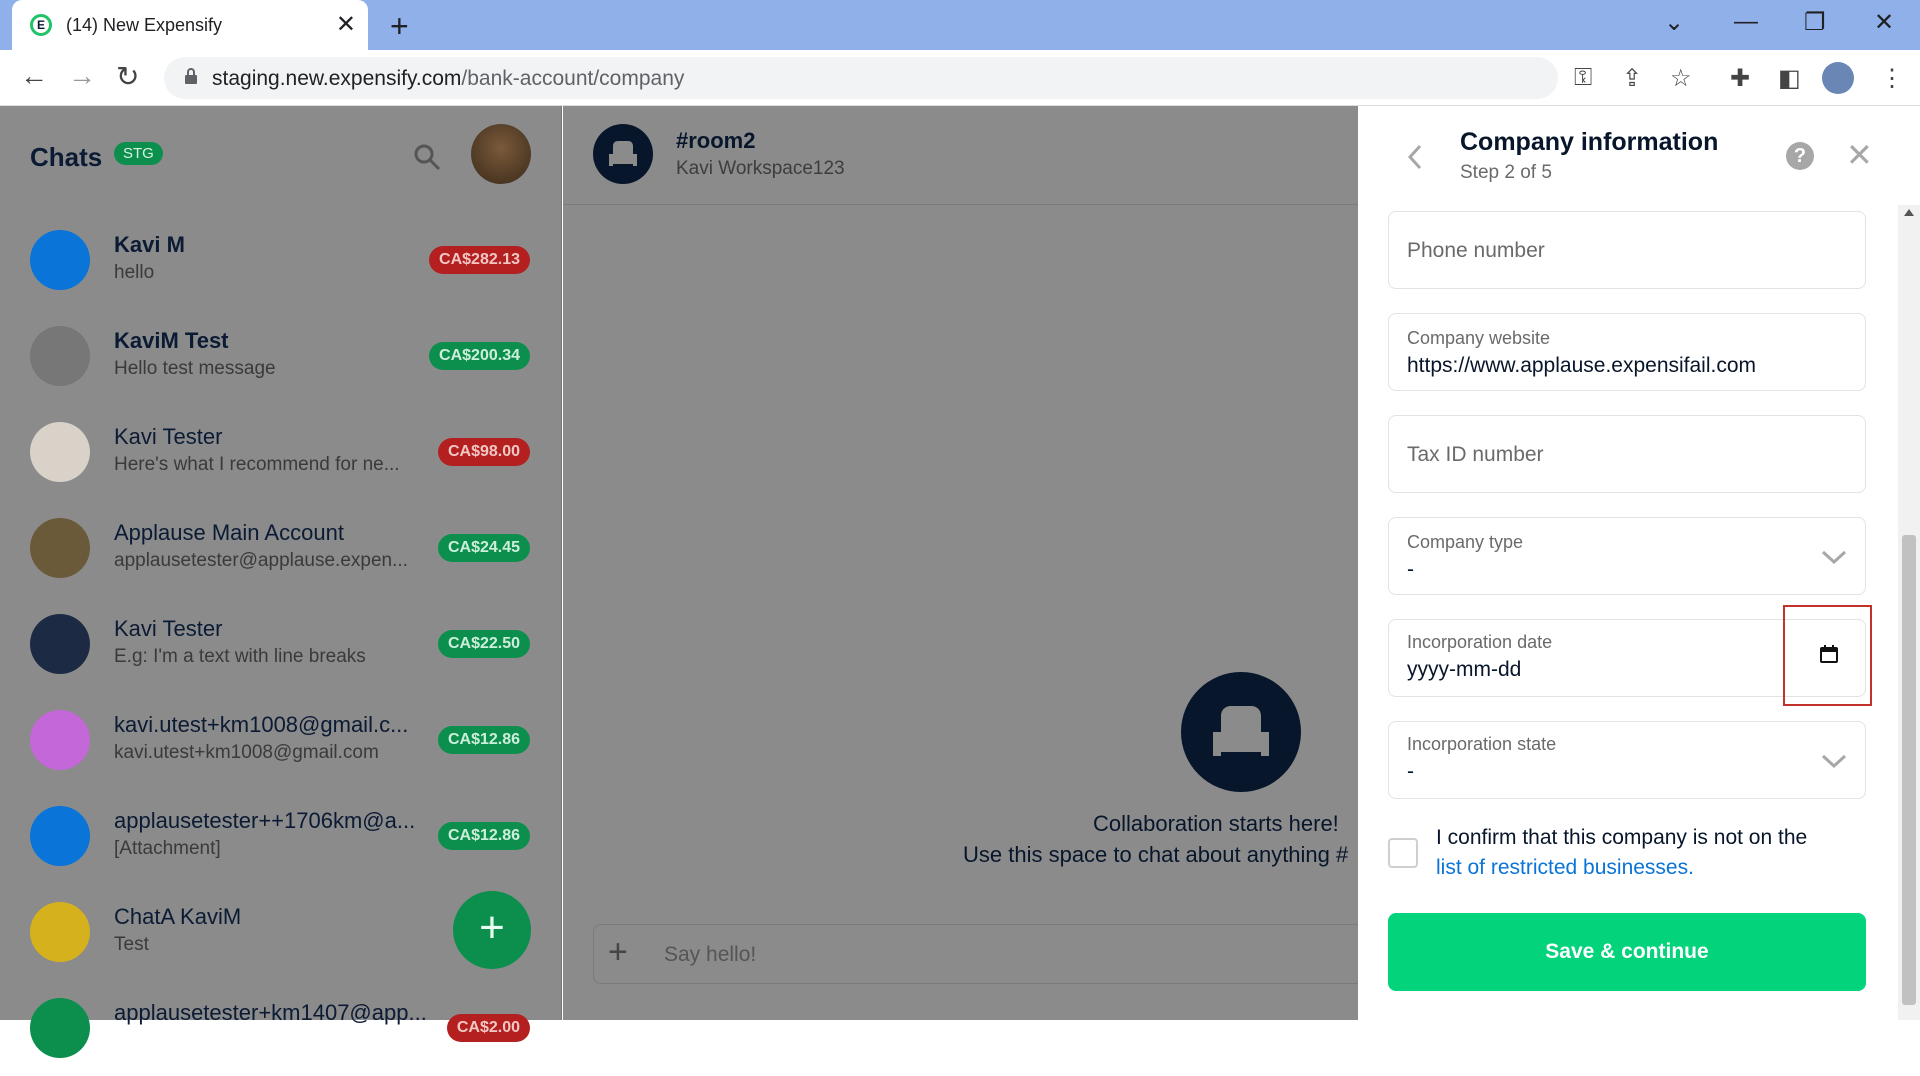 The height and width of the screenshot is (1076, 1920). I want to click on incorporation-state-select: Incorporation state -, so click(1627, 760).